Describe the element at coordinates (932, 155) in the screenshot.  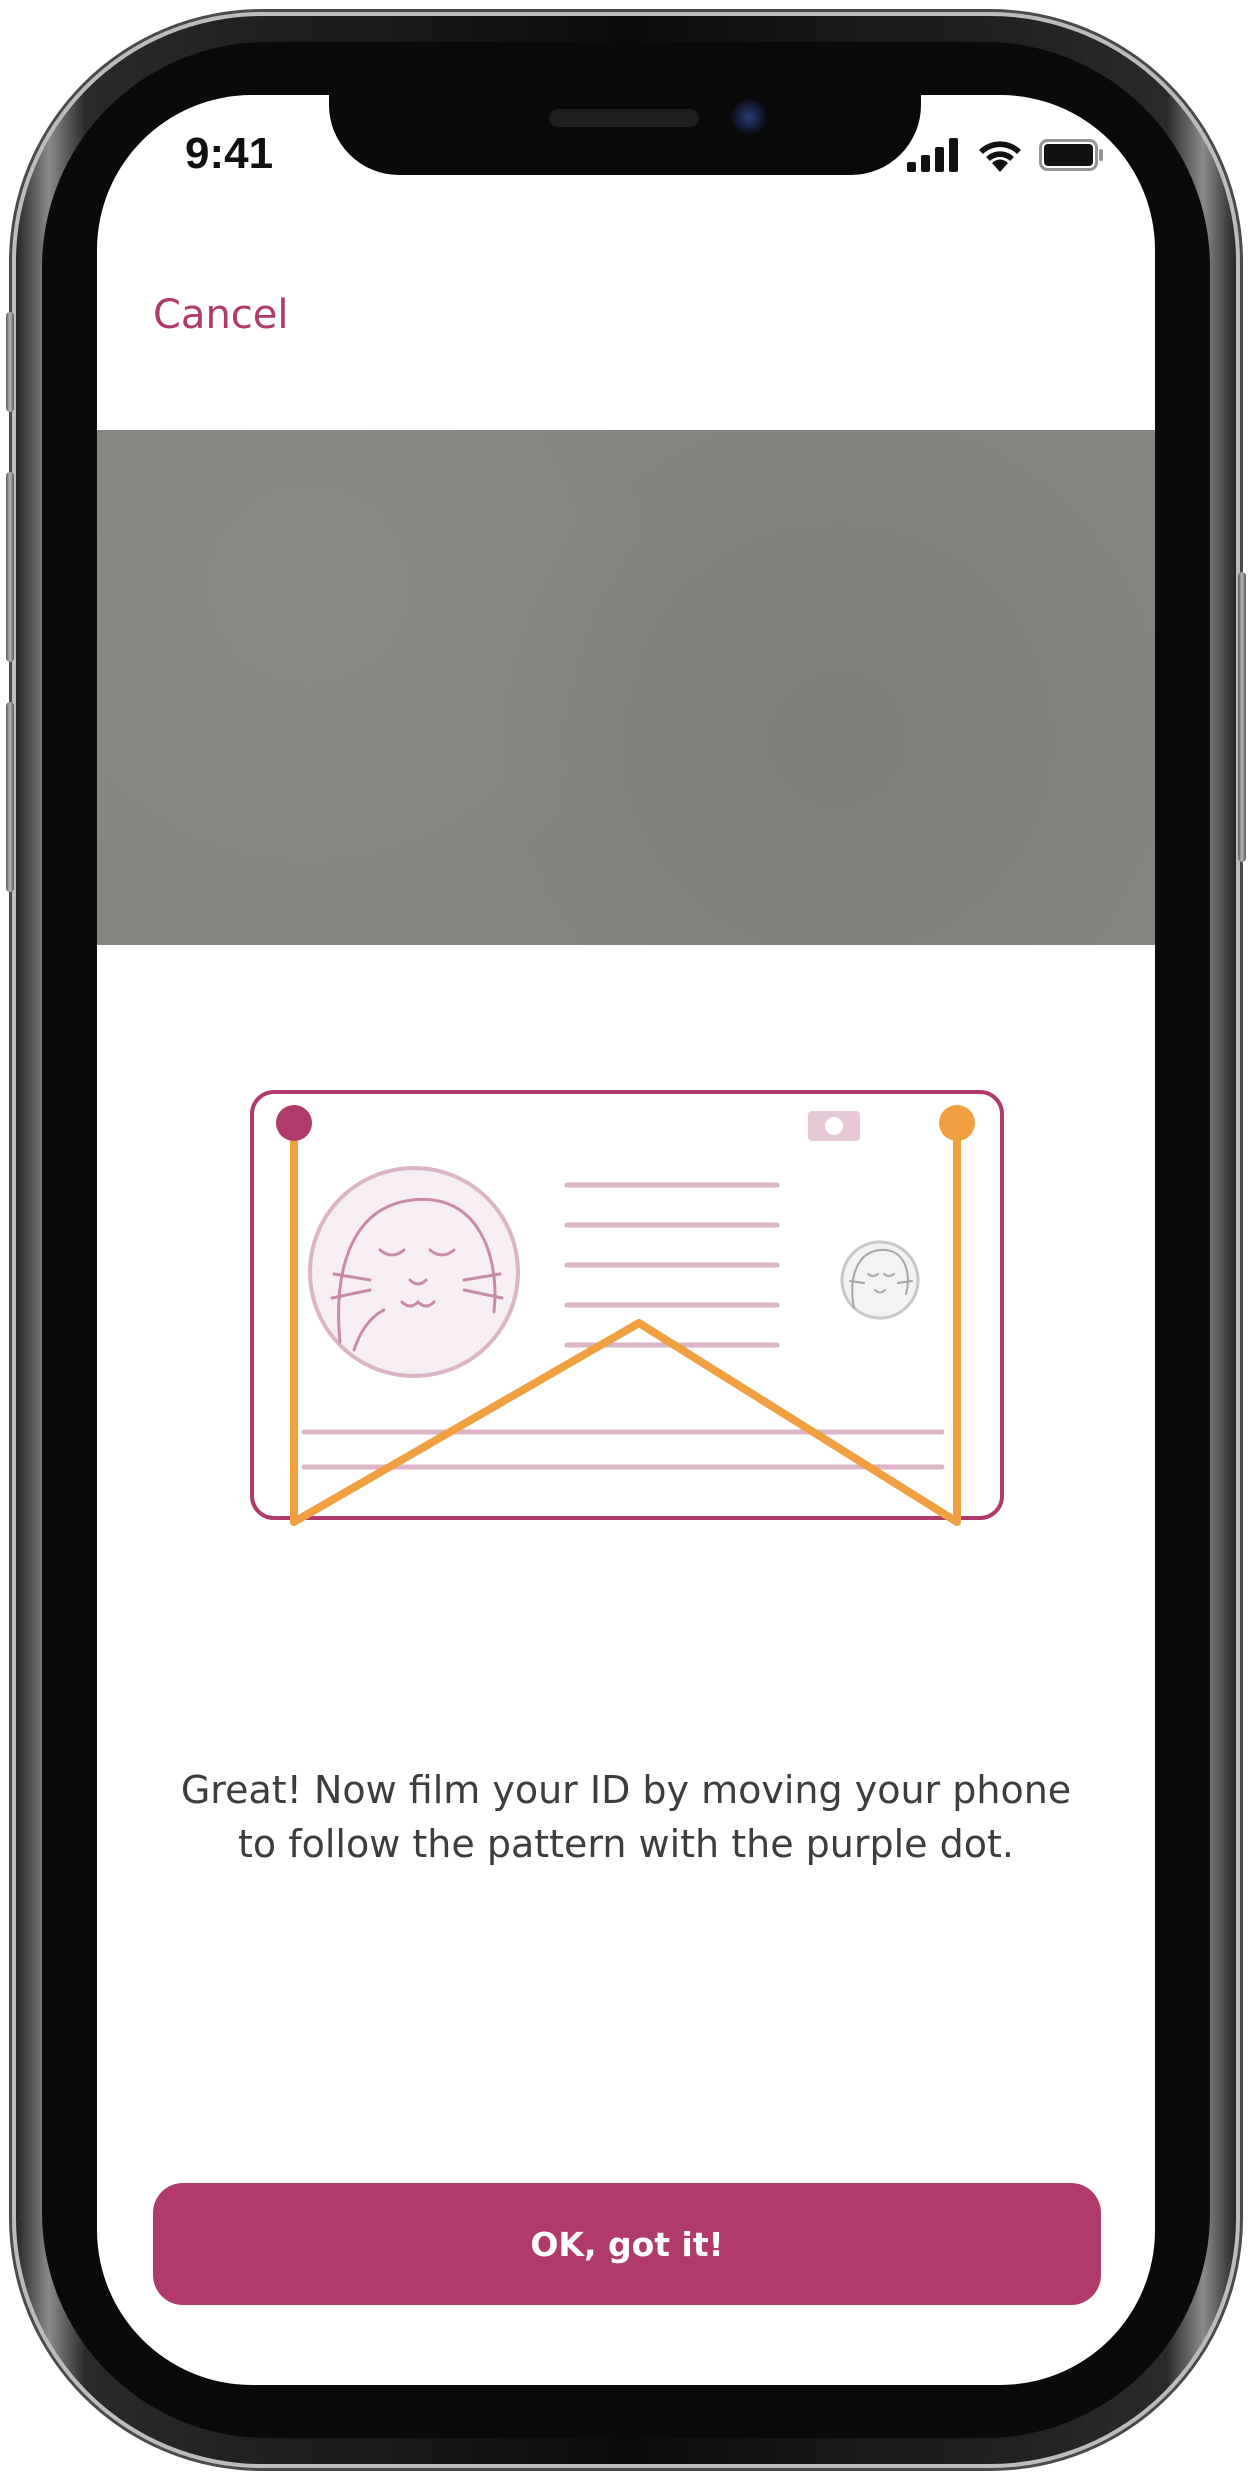
I see `cellular-signal-icon` at that location.